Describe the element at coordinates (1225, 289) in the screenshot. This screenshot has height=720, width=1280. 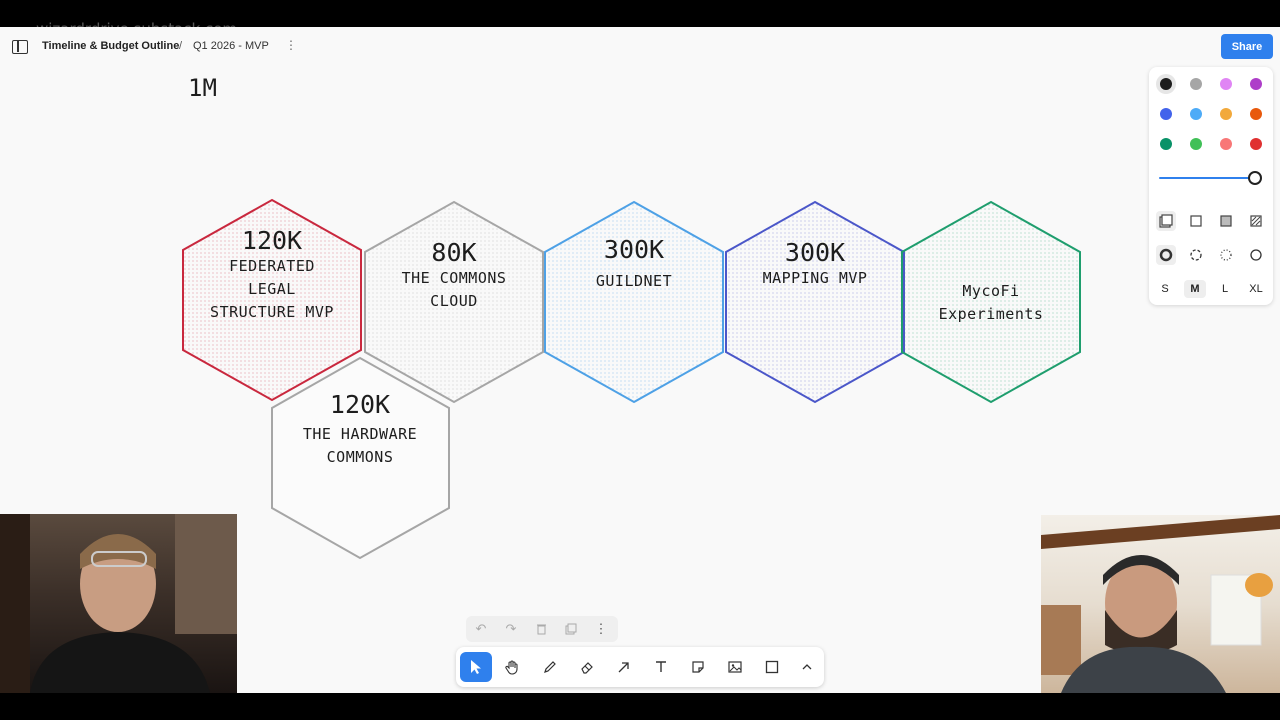
I see `size-option-l: L` at that location.